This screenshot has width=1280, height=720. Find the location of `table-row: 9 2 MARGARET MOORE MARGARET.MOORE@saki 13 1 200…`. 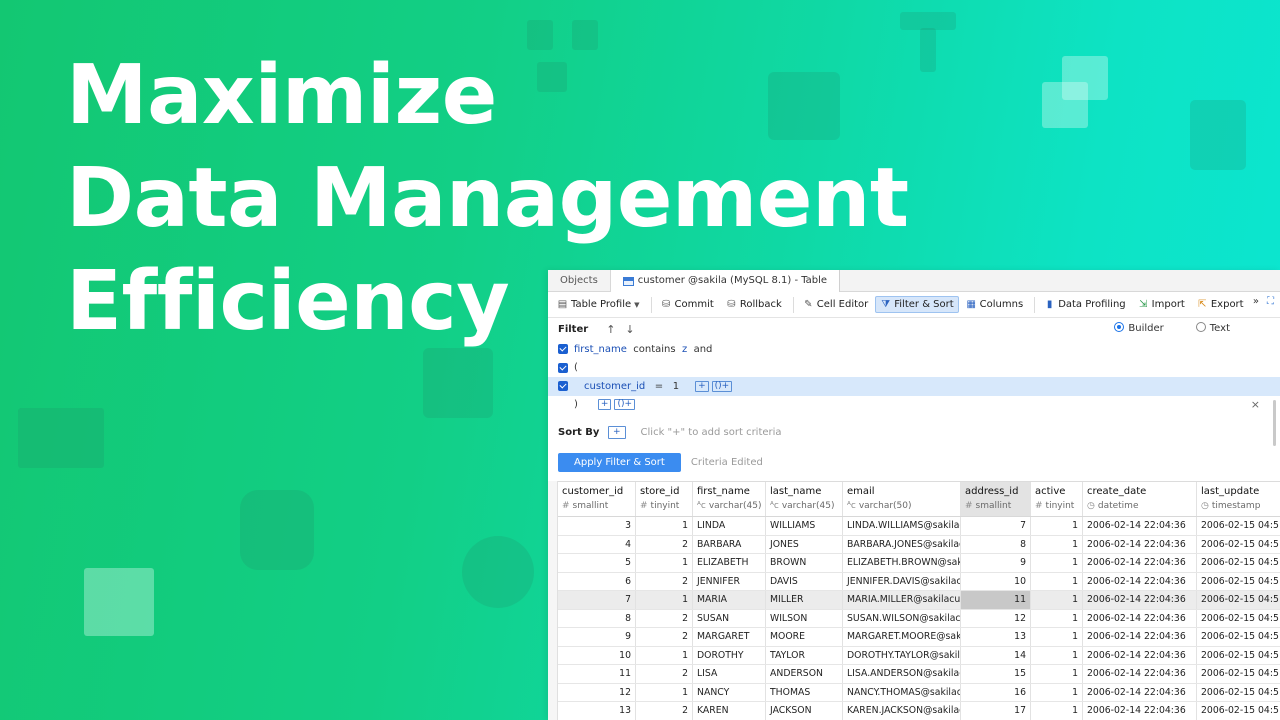

table-row: 9 2 MARGARET MOORE MARGARET.MOORE@saki 13 1 200… is located at coordinates (919, 637).